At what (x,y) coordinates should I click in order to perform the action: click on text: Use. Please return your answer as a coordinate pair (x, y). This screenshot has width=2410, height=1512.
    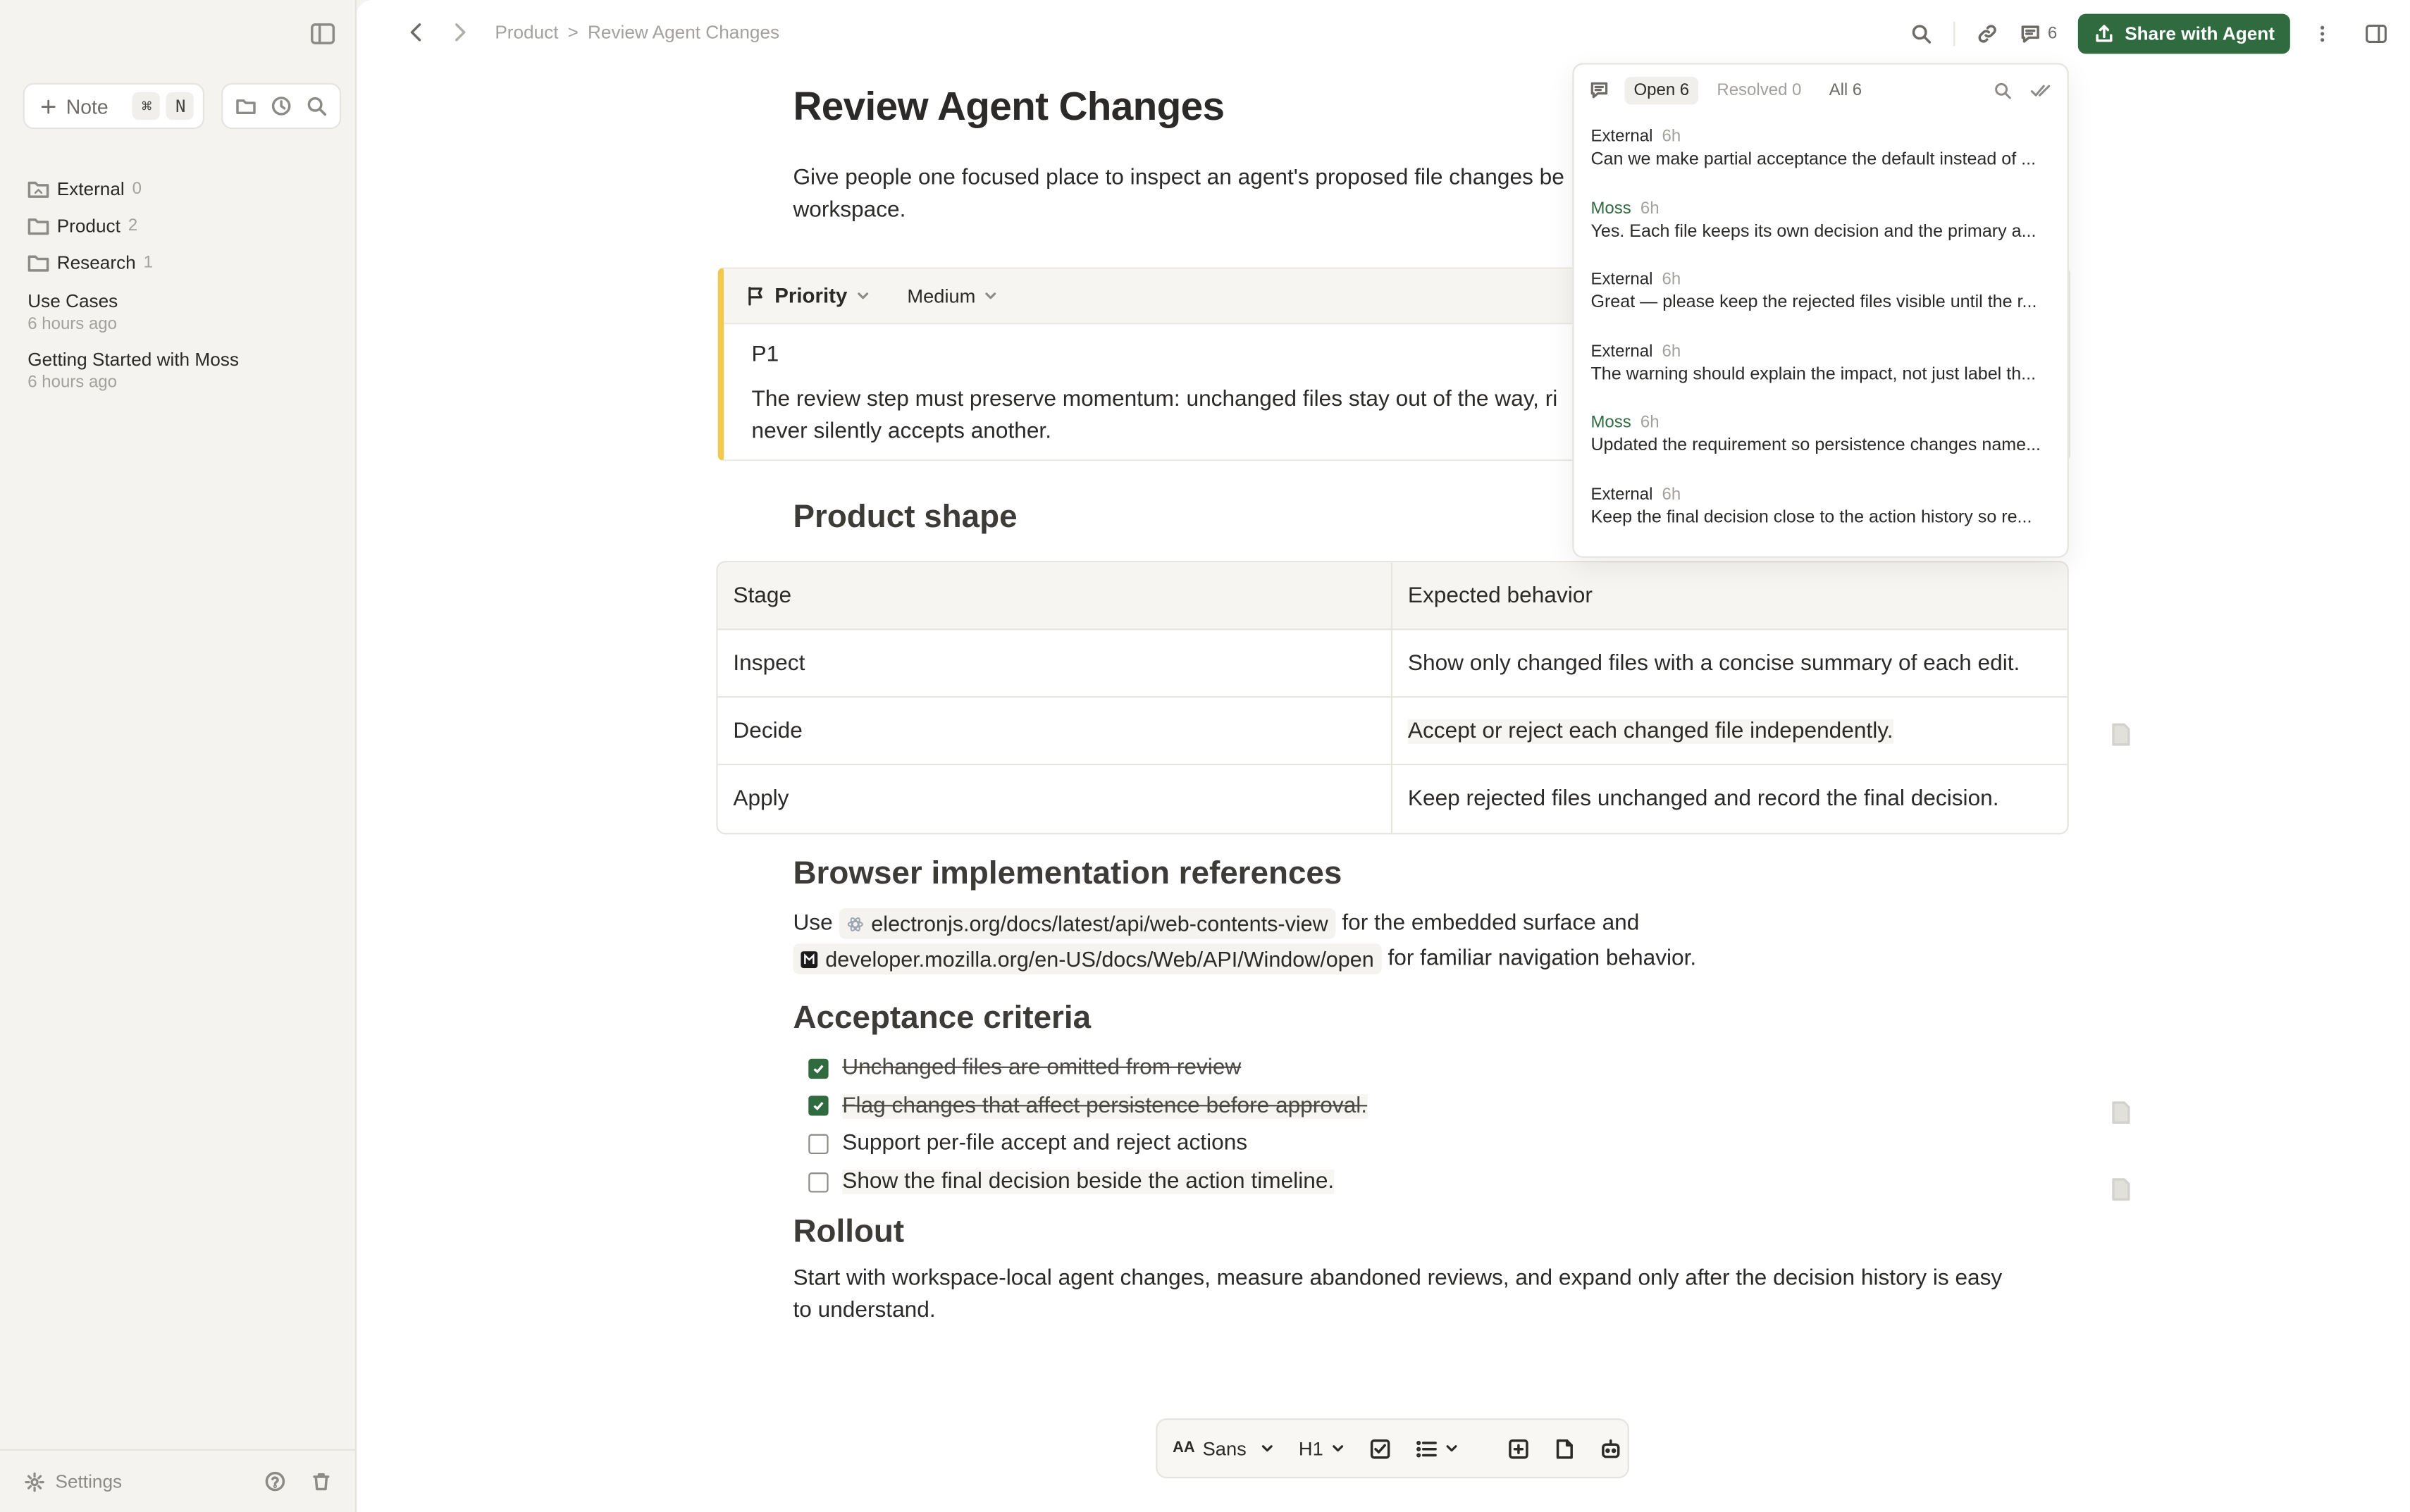
    Looking at the image, I should click on (813, 923).